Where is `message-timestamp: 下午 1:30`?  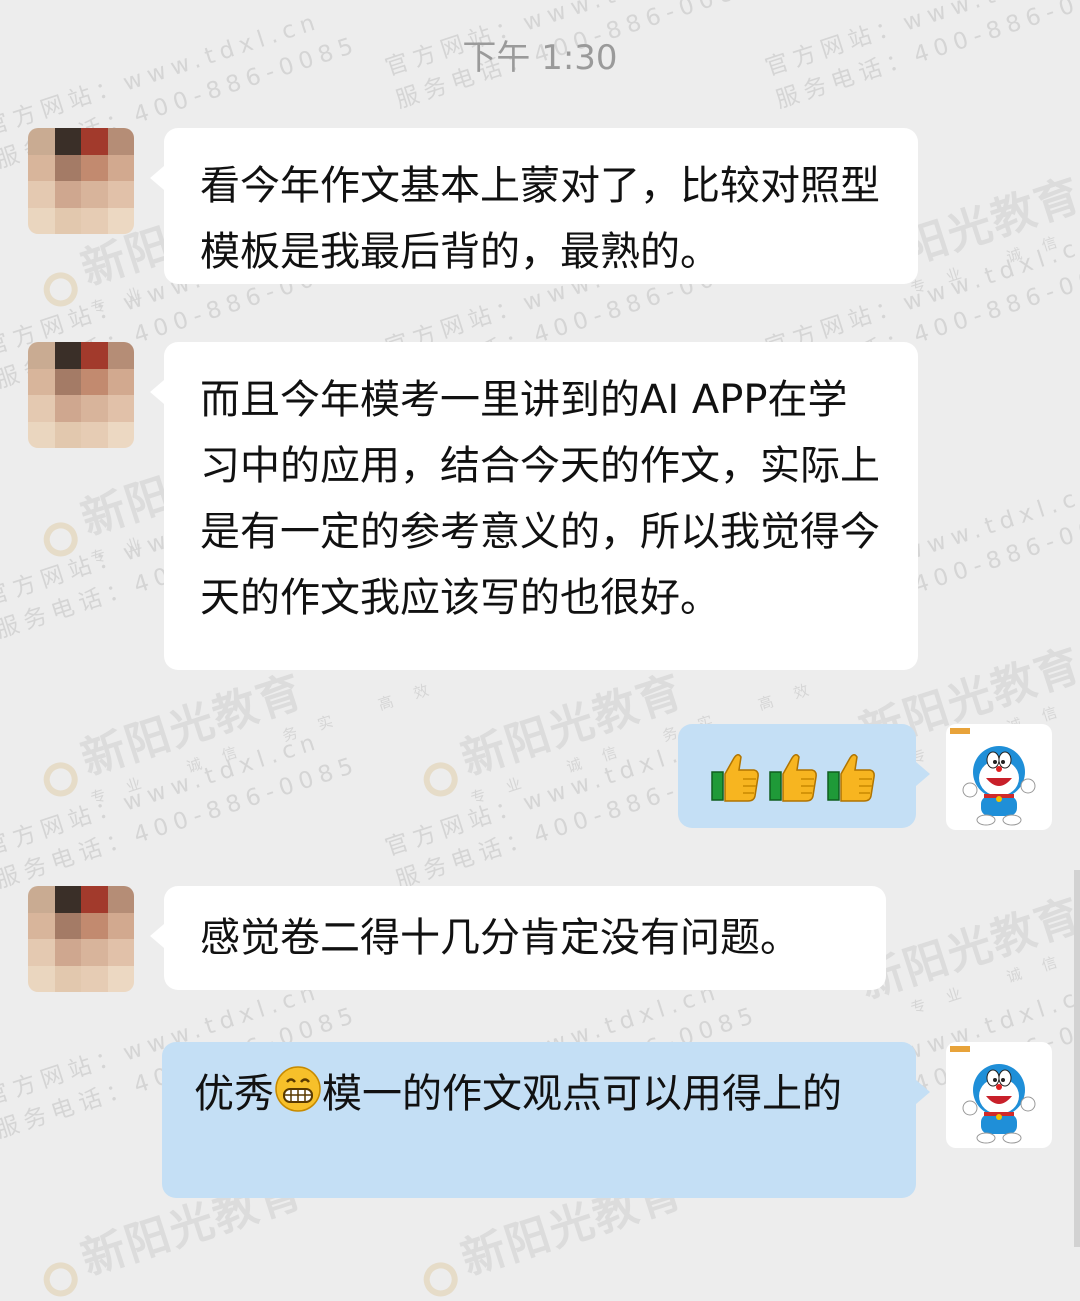
message-timestamp: 下午 1:30 is located at coordinates (540, 58).